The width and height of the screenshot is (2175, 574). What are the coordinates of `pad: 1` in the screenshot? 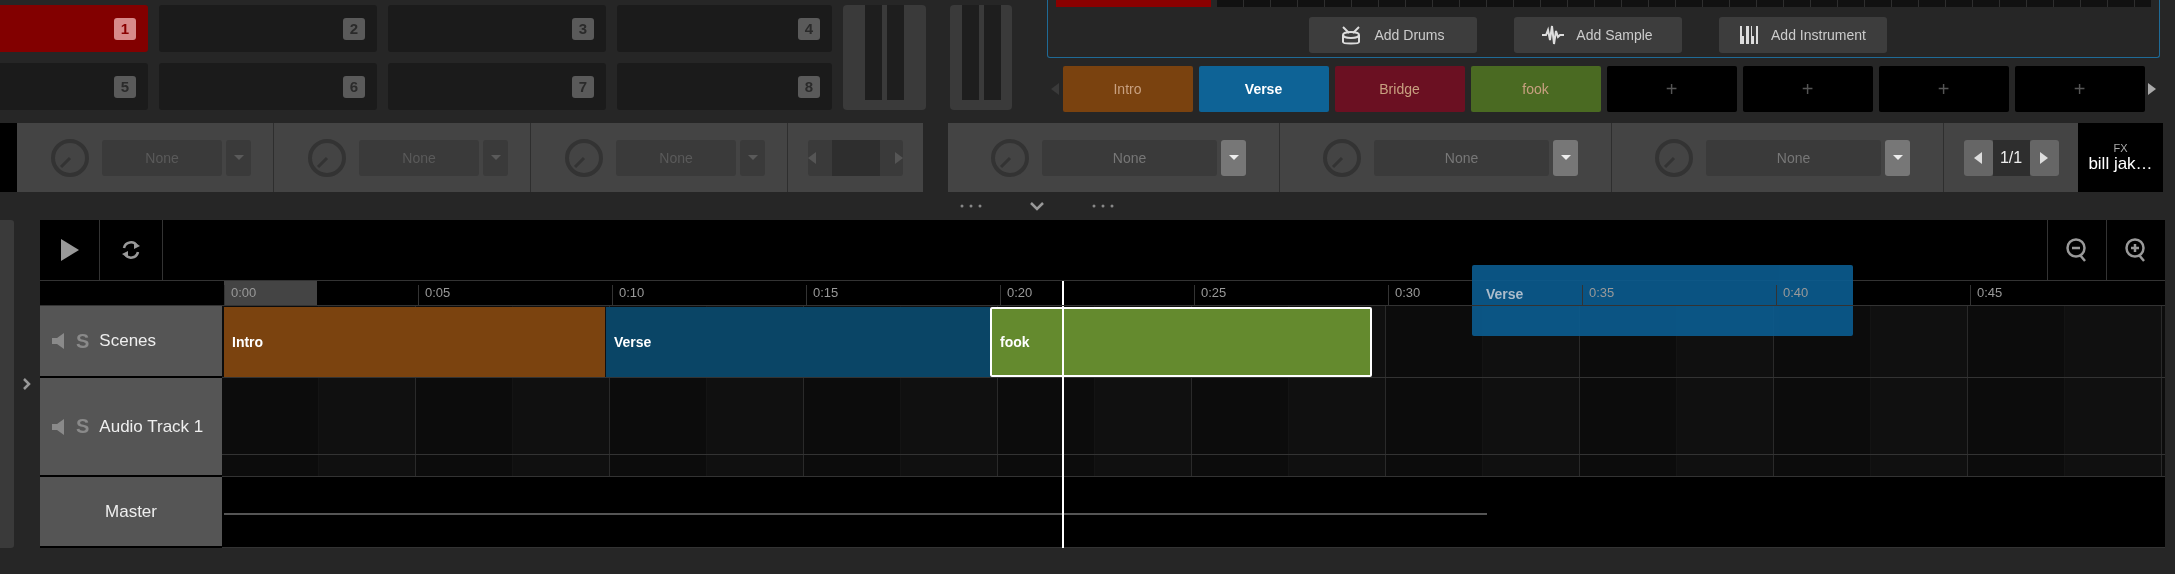 It's located at (74, 28).